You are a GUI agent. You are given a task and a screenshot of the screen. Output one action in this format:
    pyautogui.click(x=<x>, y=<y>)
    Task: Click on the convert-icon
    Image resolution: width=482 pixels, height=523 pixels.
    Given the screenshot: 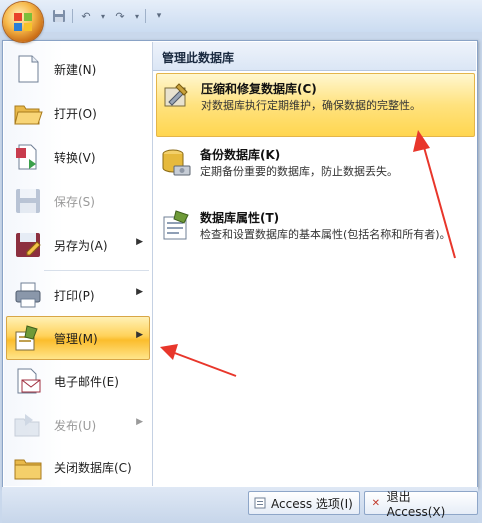 What is the action you would take?
    pyautogui.click(x=28, y=157)
    